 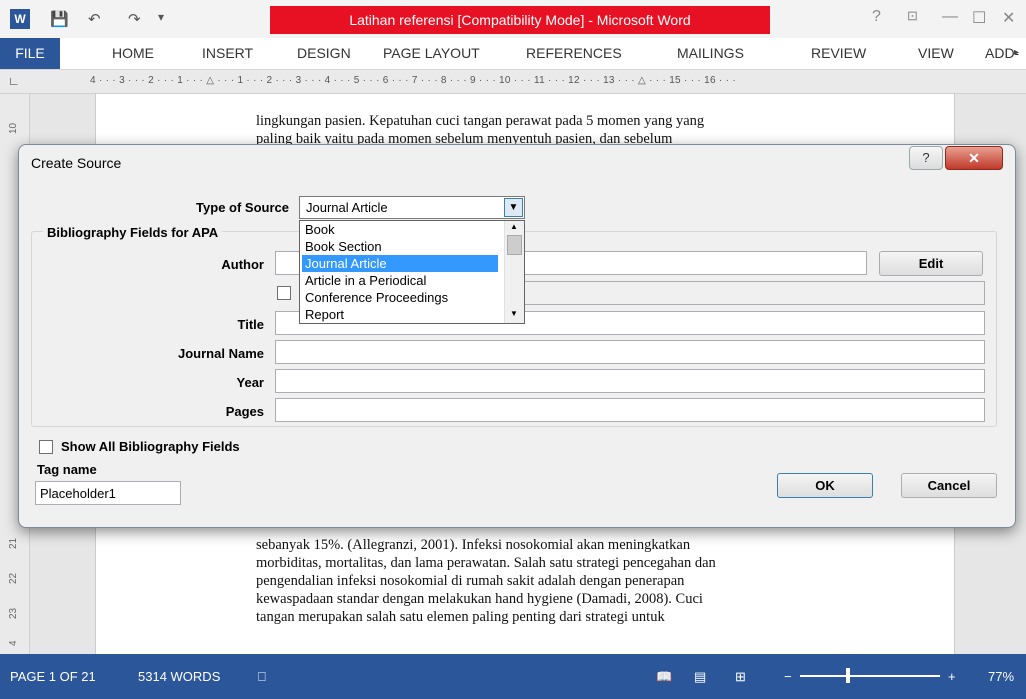 I want to click on tab-references: REFERENCES, so click(x=574, y=53).